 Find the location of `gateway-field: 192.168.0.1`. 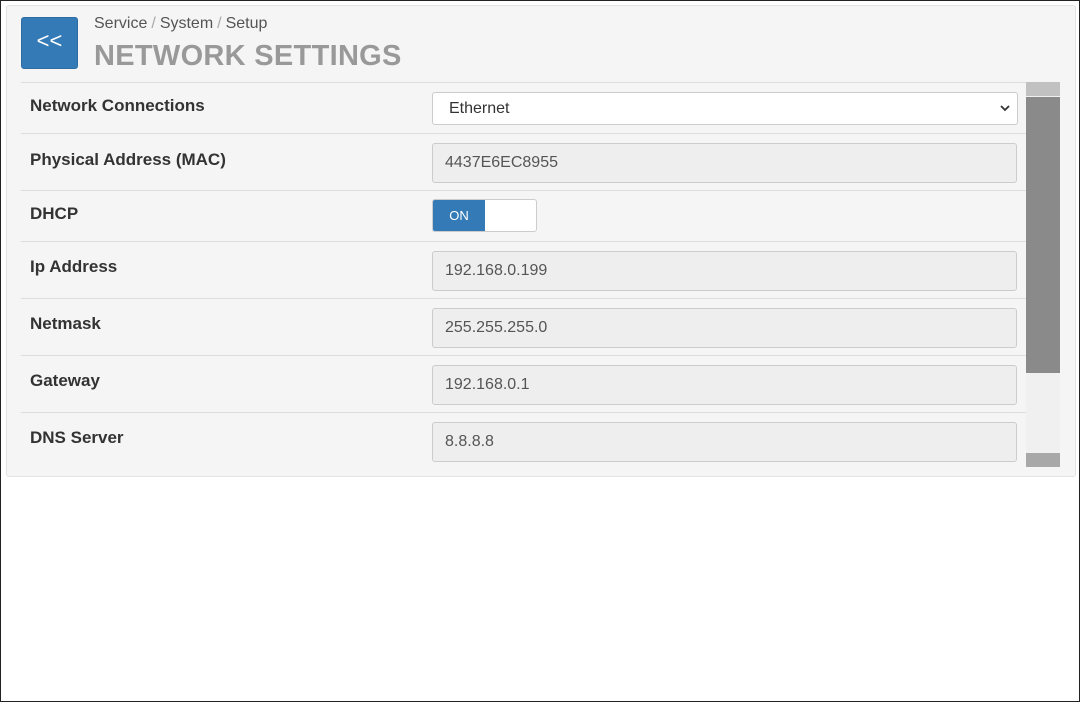

gateway-field: 192.168.0.1 is located at coordinates (724, 385).